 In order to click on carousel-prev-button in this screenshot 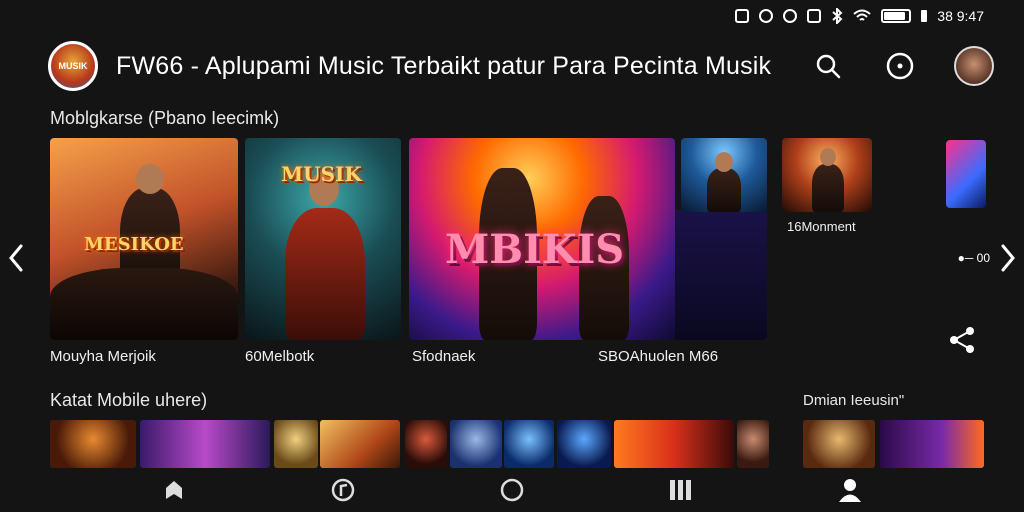, I will do `click(16, 258)`.